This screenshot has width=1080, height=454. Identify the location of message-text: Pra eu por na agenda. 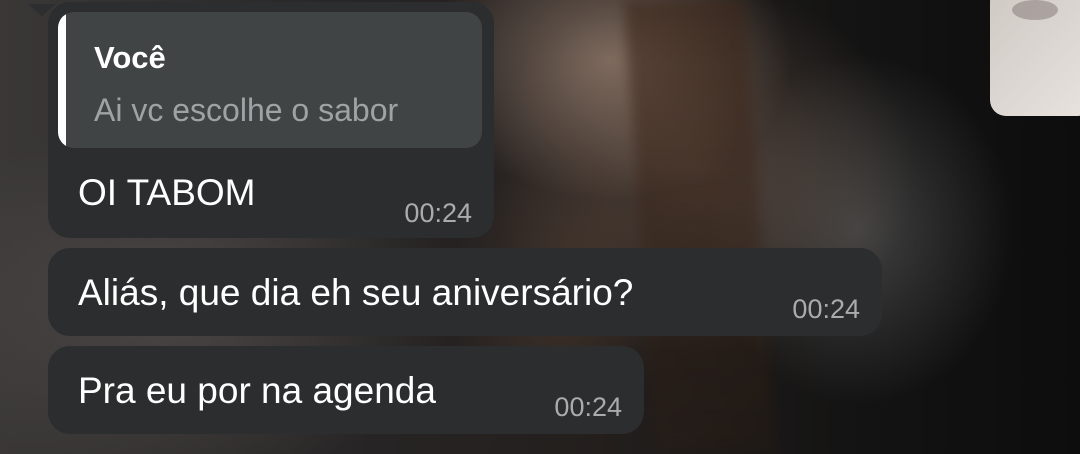
(257, 390).